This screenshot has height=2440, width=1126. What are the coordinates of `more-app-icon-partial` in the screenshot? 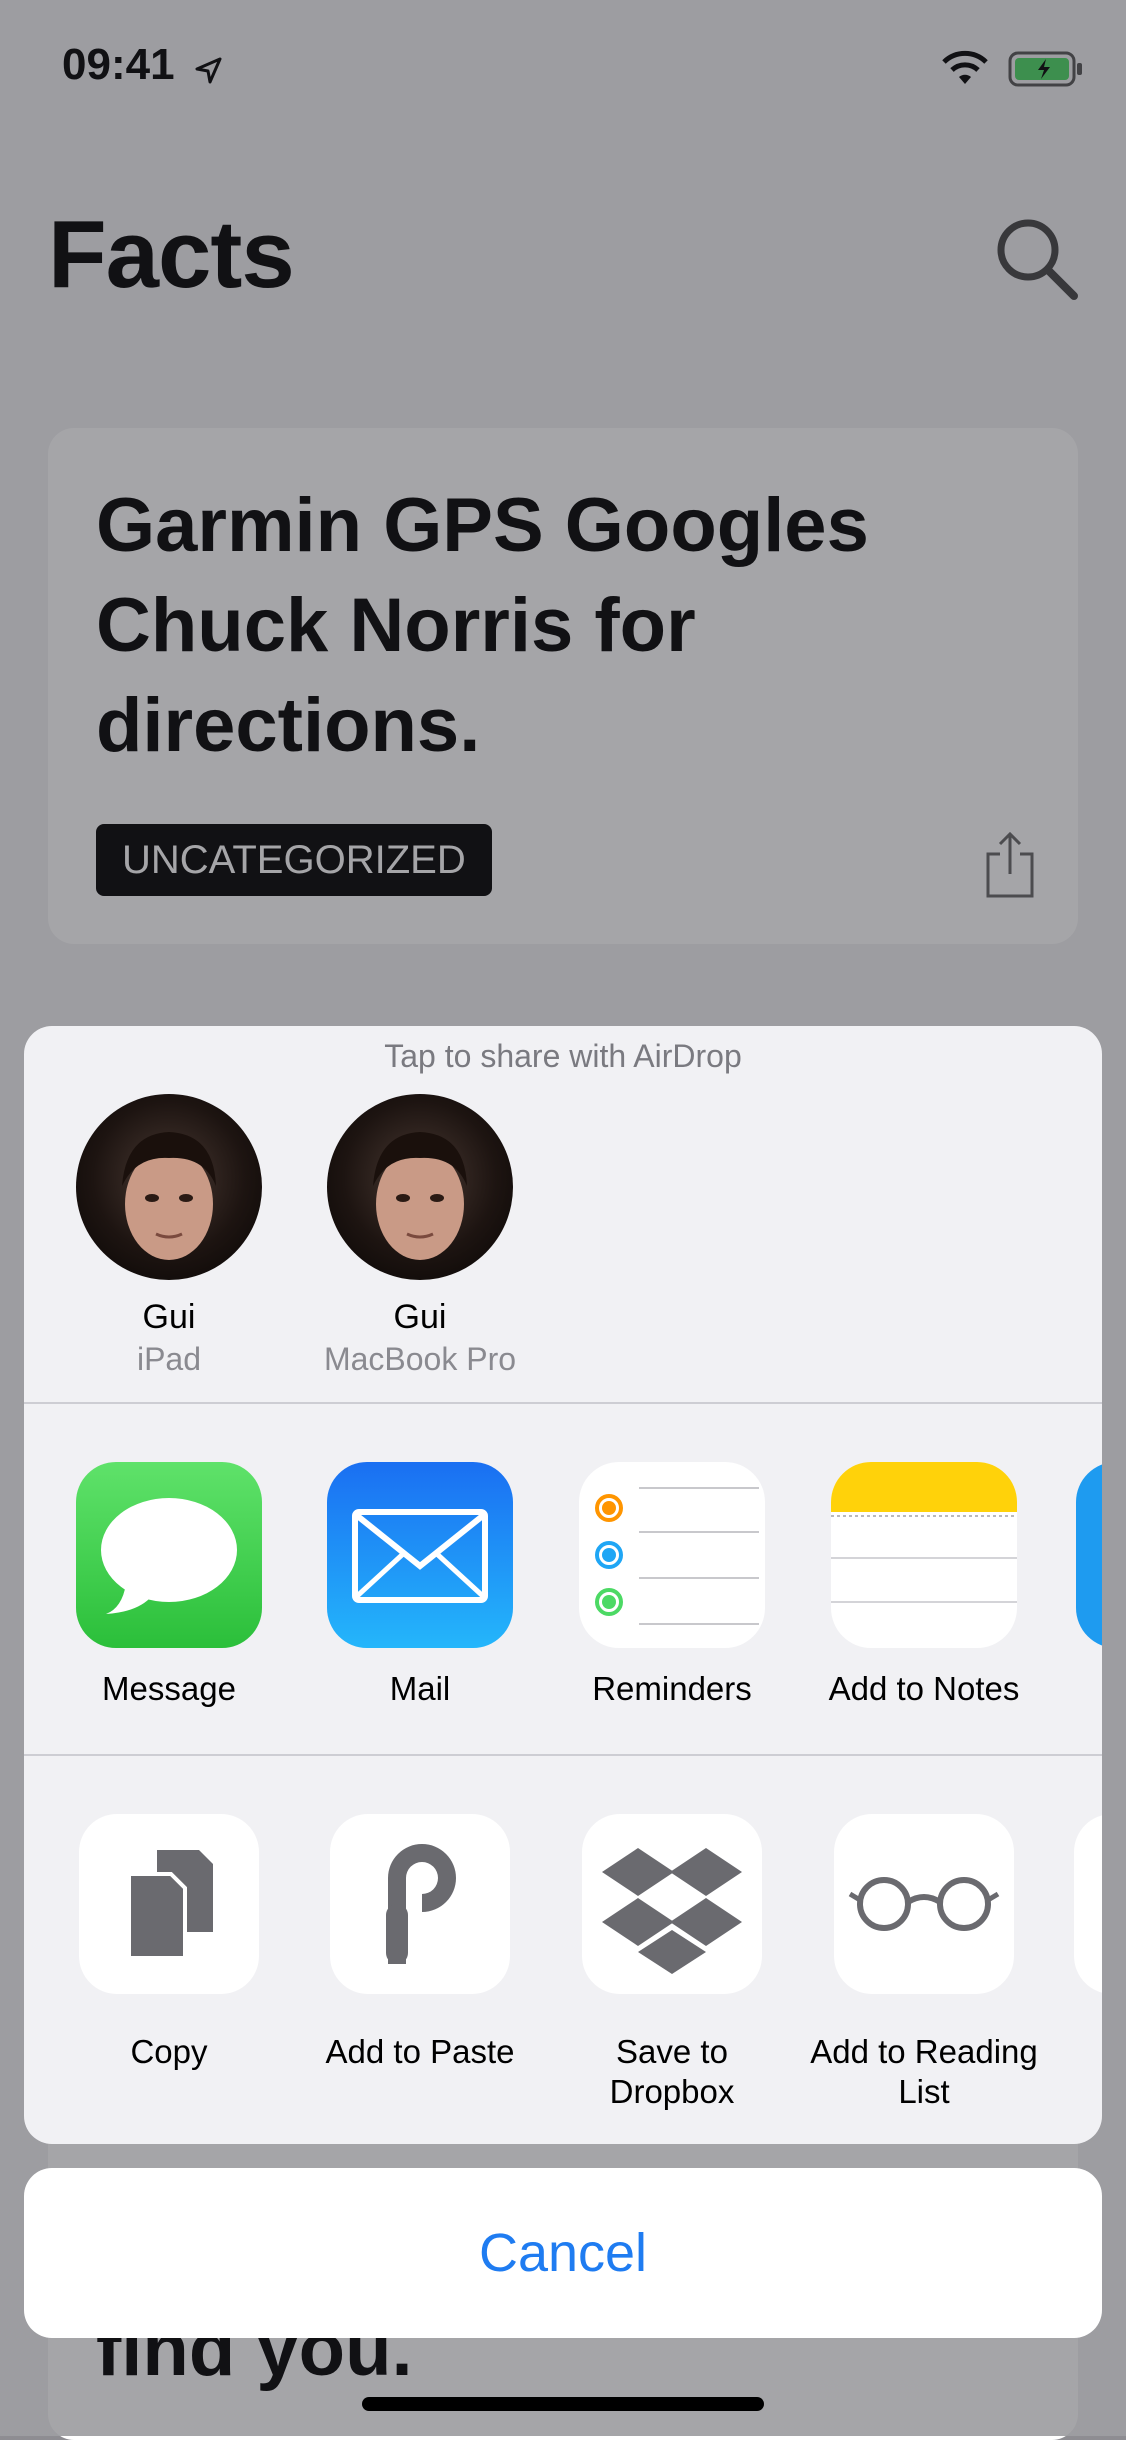 It's located at (1089, 1555).